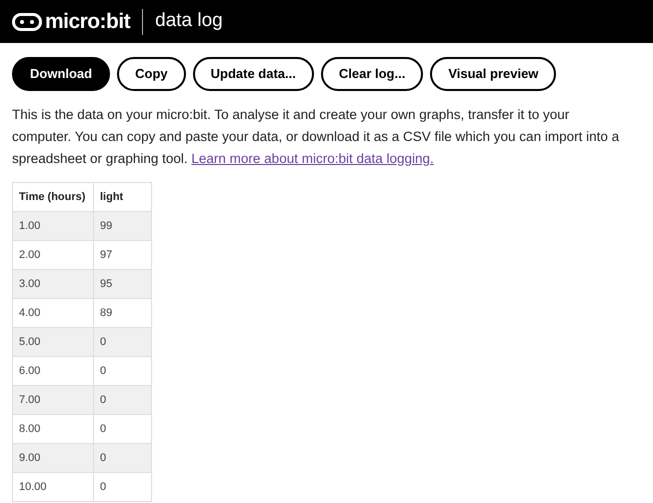  What do you see at coordinates (493, 74) in the screenshot?
I see `toolbar-button: Visual preview` at bounding box center [493, 74].